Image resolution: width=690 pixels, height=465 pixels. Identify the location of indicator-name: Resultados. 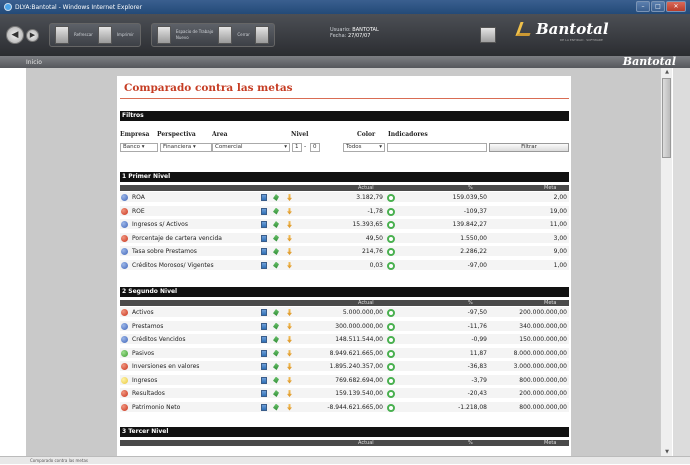
(148, 393).